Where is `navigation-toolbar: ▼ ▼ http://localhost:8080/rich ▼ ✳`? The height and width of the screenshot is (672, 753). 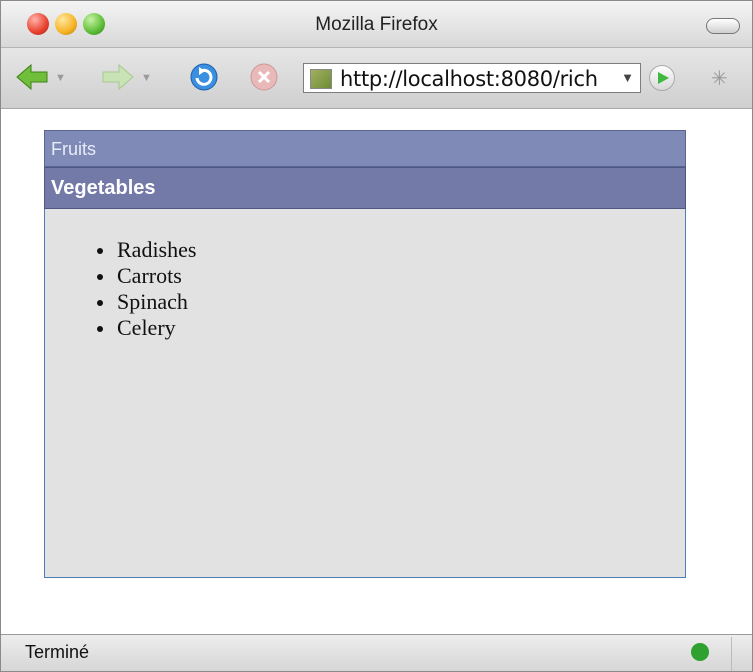
navigation-toolbar: ▼ ▼ http://localhost:8080/rich ▼ ✳ is located at coordinates (376, 78).